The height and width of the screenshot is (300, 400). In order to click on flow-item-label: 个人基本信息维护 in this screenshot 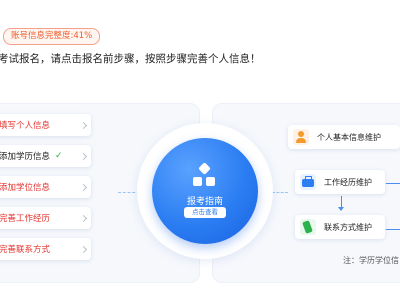, I will do `click(349, 137)`.